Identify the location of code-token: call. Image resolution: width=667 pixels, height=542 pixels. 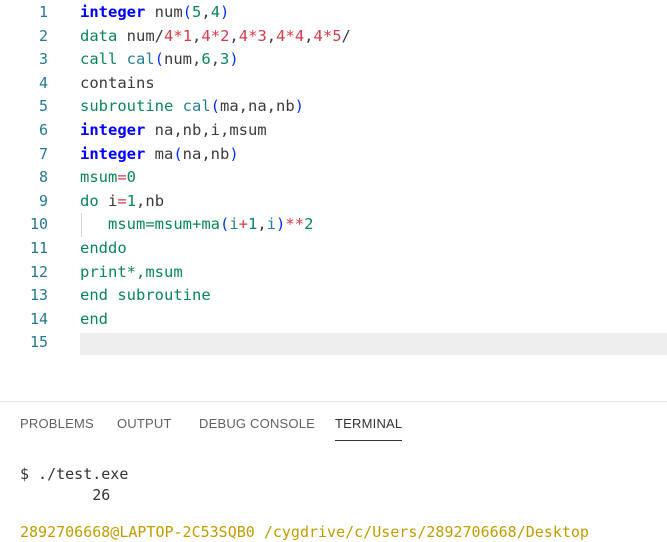
(99, 59).